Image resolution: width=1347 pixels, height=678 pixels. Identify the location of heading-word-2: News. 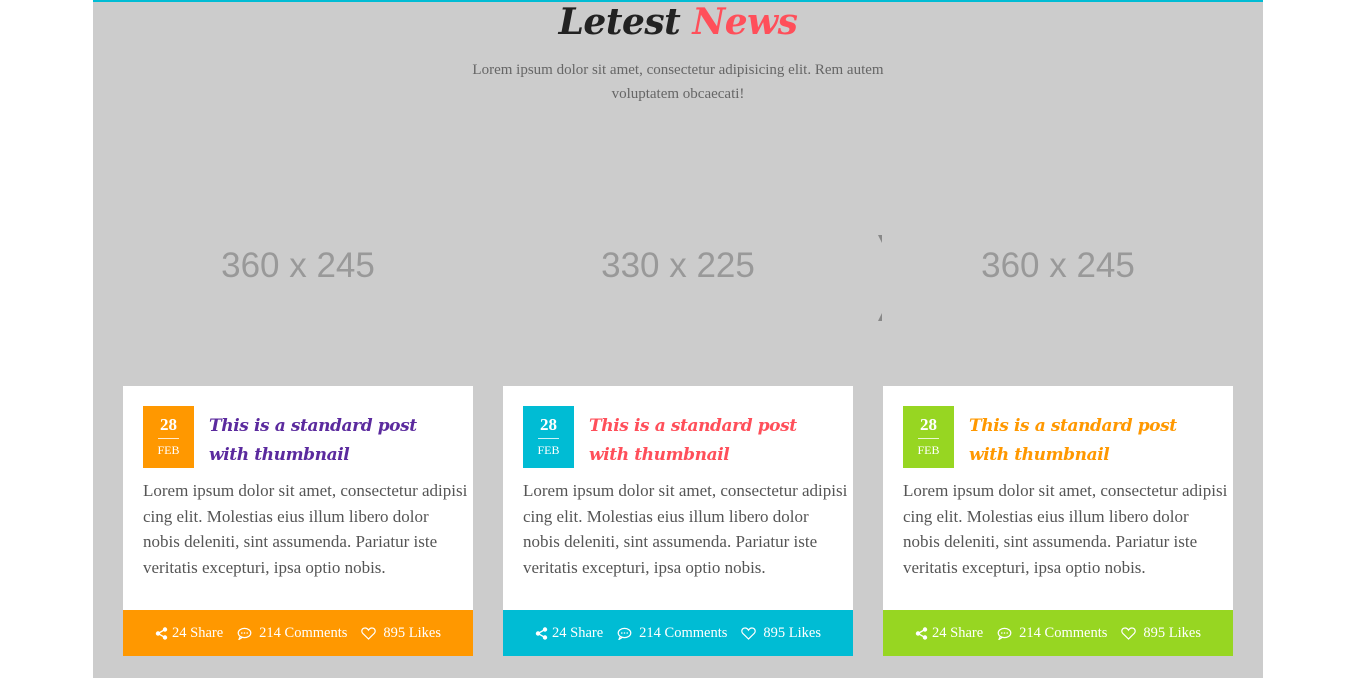
(745, 22).